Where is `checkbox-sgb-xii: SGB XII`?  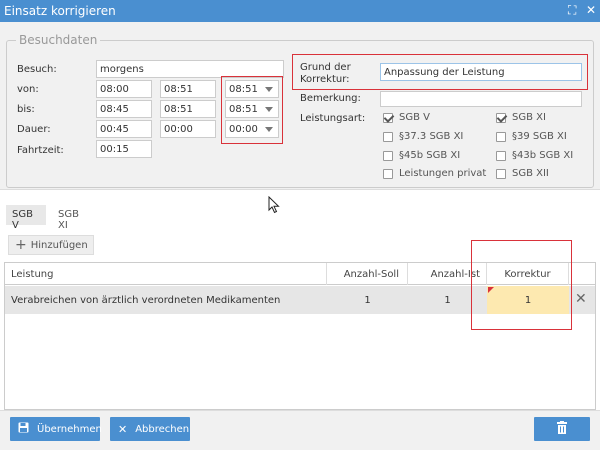
checkbox-sgb-xii: SGB XII is located at coordinates (522, 173).